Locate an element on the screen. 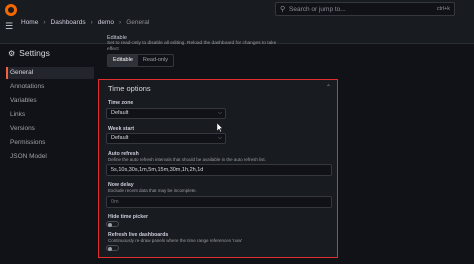 The width and height of the screenshot is (474, 264). settings-title: ⚙ Settings is located at coordinates (29, 53).